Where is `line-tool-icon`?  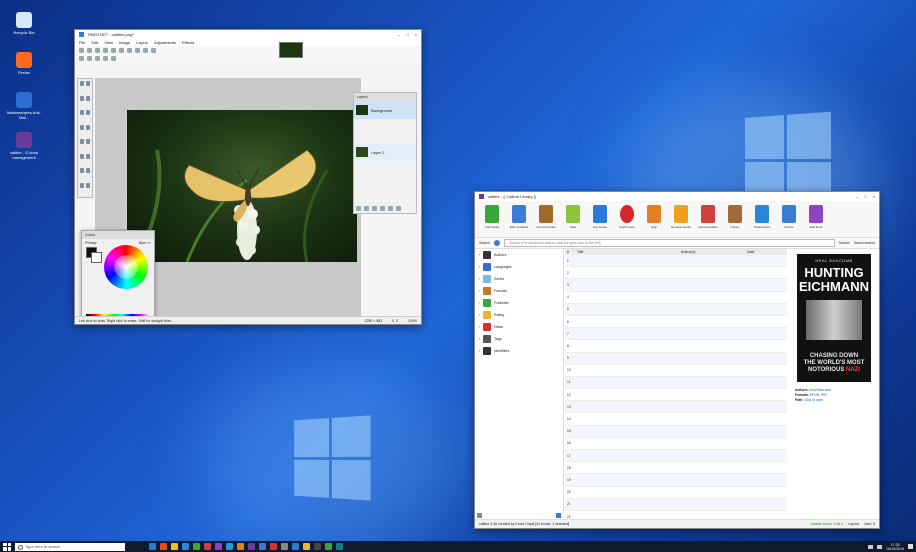 line-tool-icon is located at coordinates (88, 170).